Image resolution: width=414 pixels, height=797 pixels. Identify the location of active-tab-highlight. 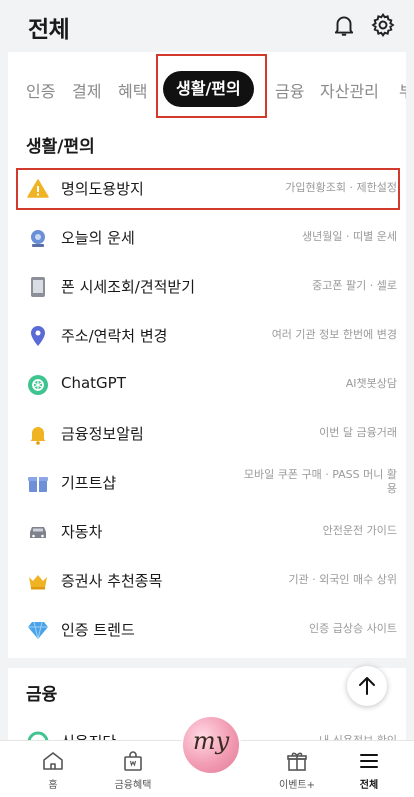
(211, 86).